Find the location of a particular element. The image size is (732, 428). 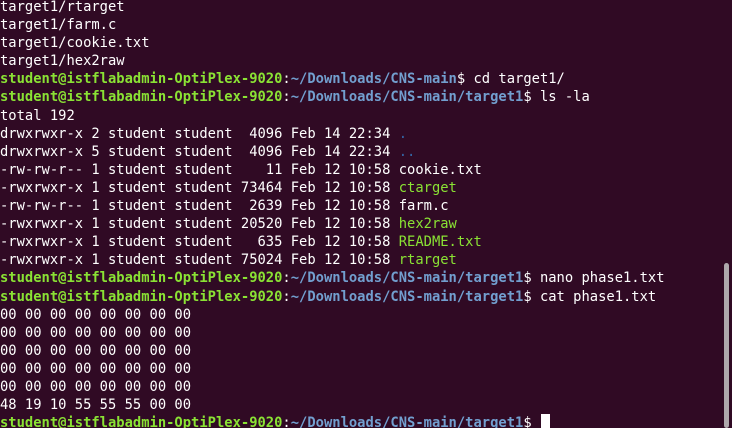

executable-name: ctarget is located at coordinates (427, 187).